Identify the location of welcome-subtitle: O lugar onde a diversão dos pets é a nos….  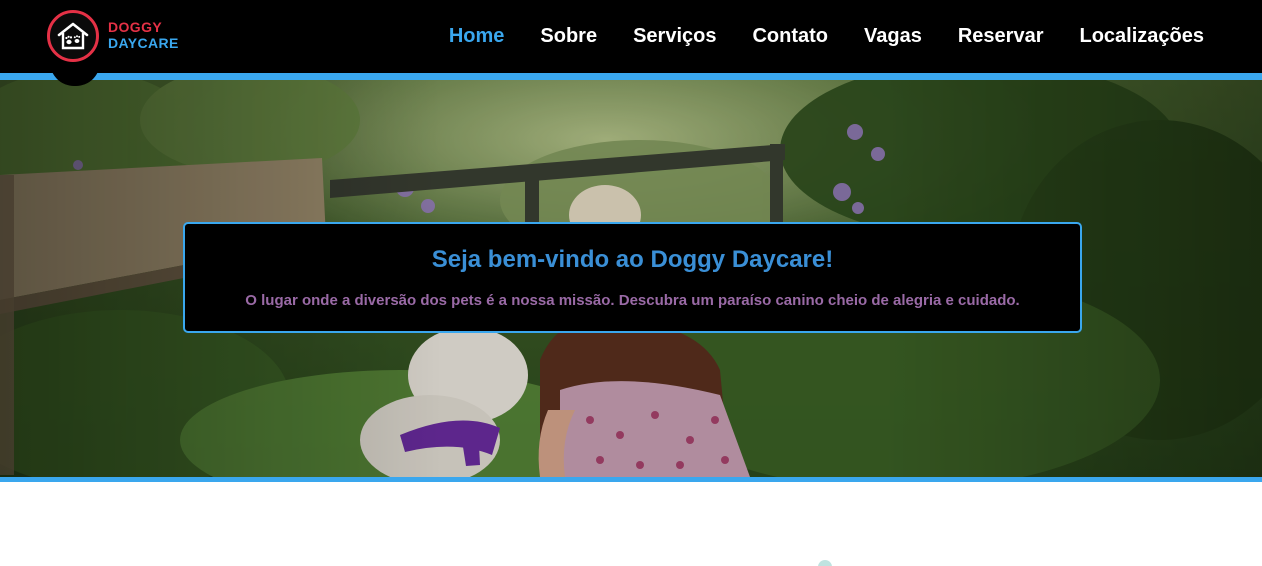
(632, 300).